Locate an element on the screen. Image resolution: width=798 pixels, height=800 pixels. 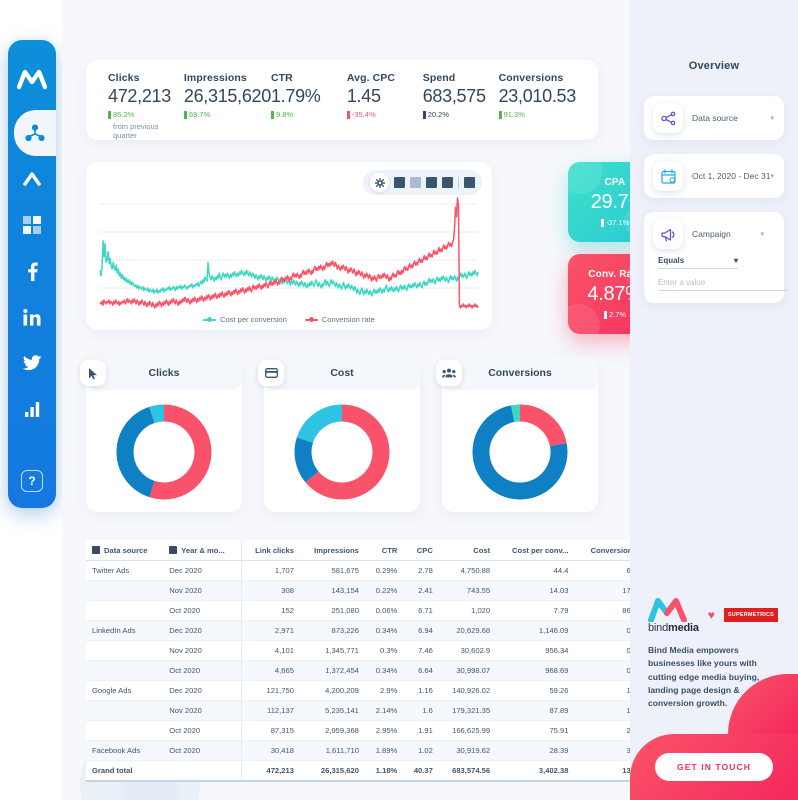
legend-marker is located at coordinates (311, 319).